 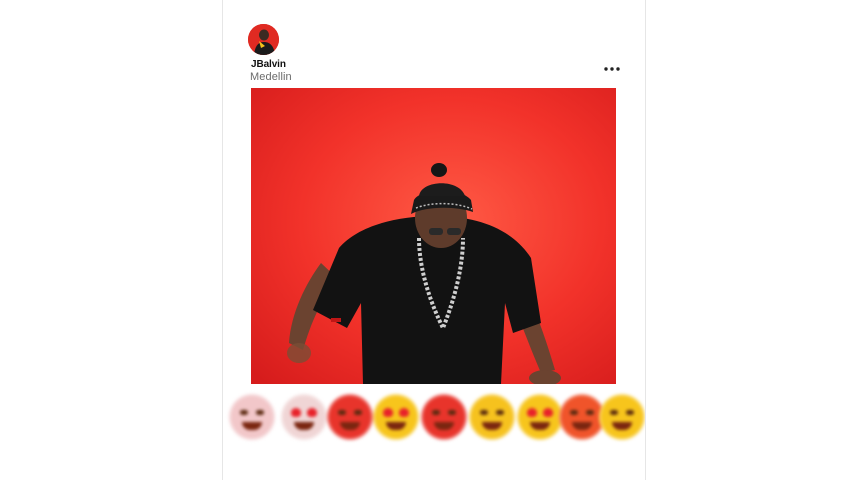 I want to click on avatar-image, so click(x=263, y=39).